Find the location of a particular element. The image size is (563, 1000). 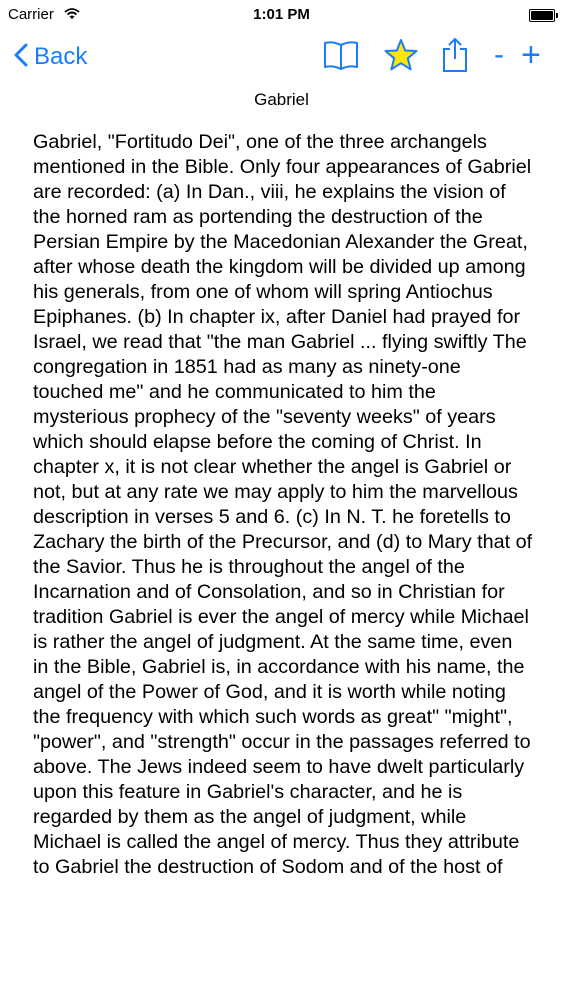

back-label: Back is located at coordinates (61, 56).